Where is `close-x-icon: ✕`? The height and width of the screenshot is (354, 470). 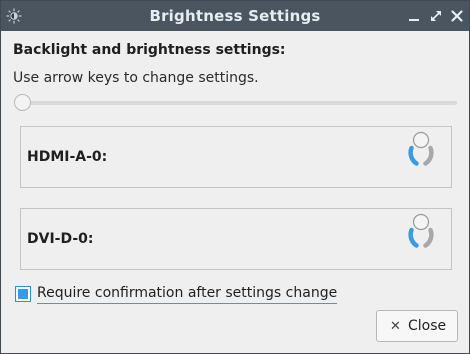
close-x-icon: ✕ is located at coordinates (395, 326).